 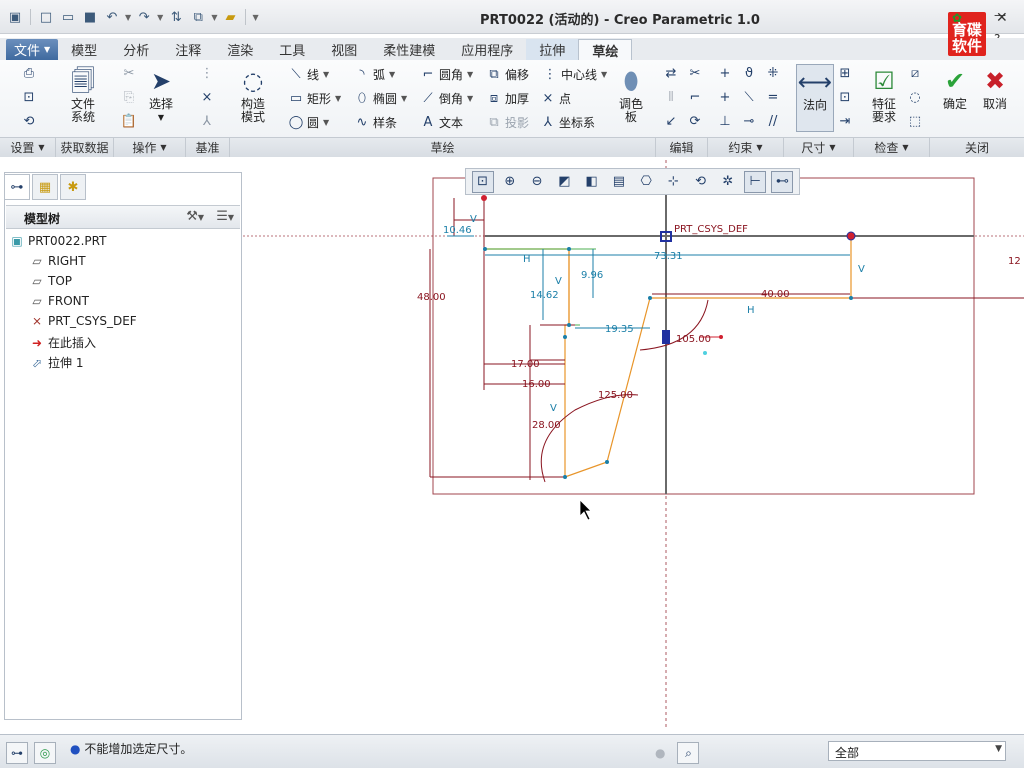 I want to click on tree-item-part: ▣ PRT0022.PRT, so click(x=57, y=241).